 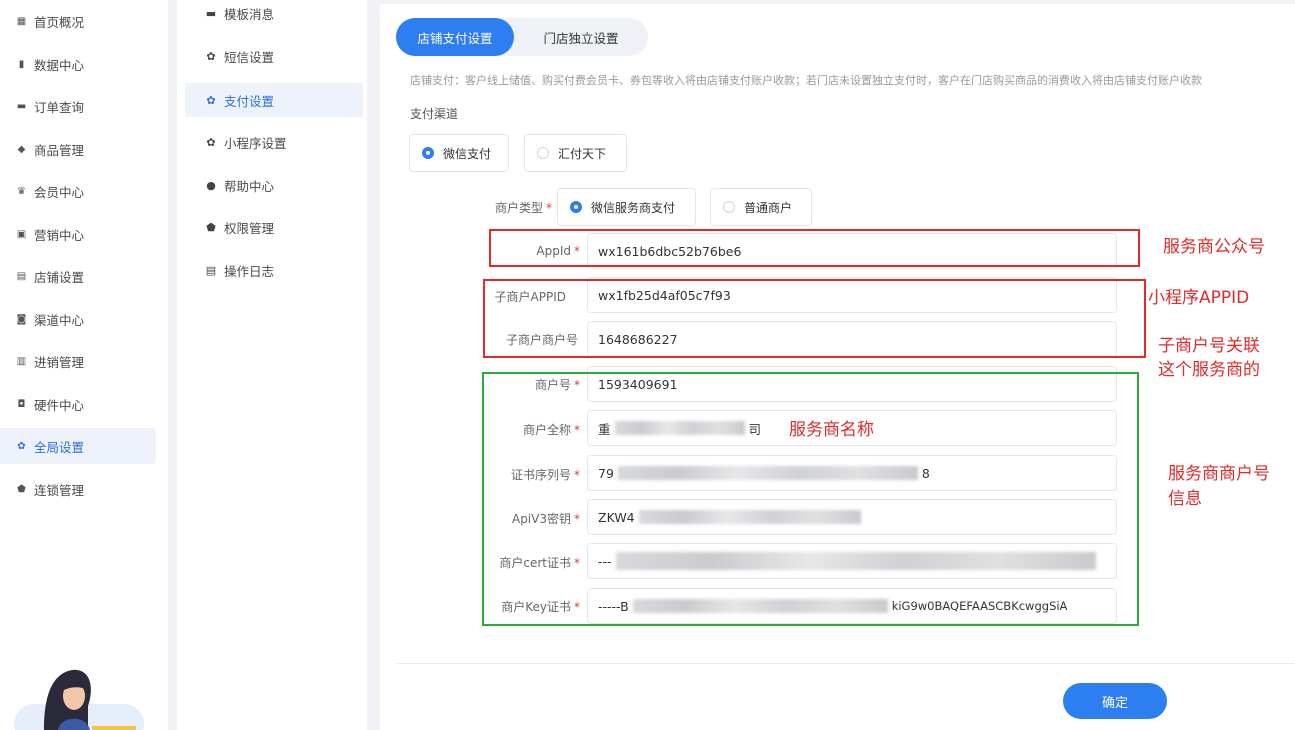 I want to click on radio-label: 微信服务商支付, so click(x=633, y=207).